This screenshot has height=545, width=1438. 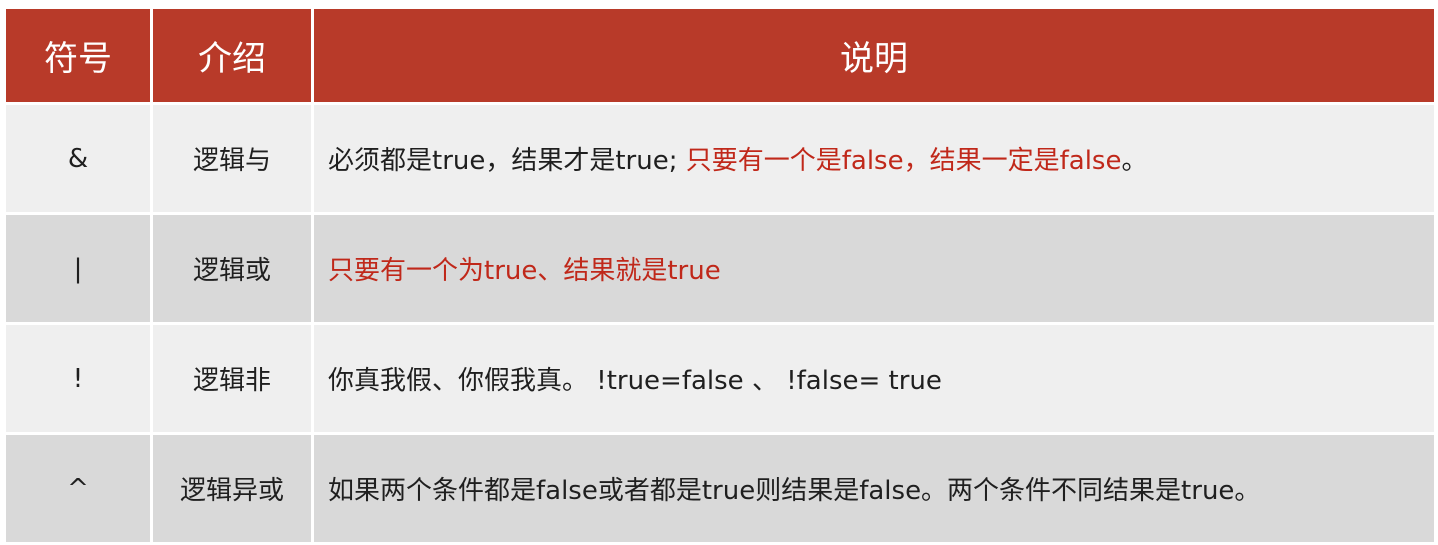 I want to click on header-description: 说明, so click(x=874, y=55).